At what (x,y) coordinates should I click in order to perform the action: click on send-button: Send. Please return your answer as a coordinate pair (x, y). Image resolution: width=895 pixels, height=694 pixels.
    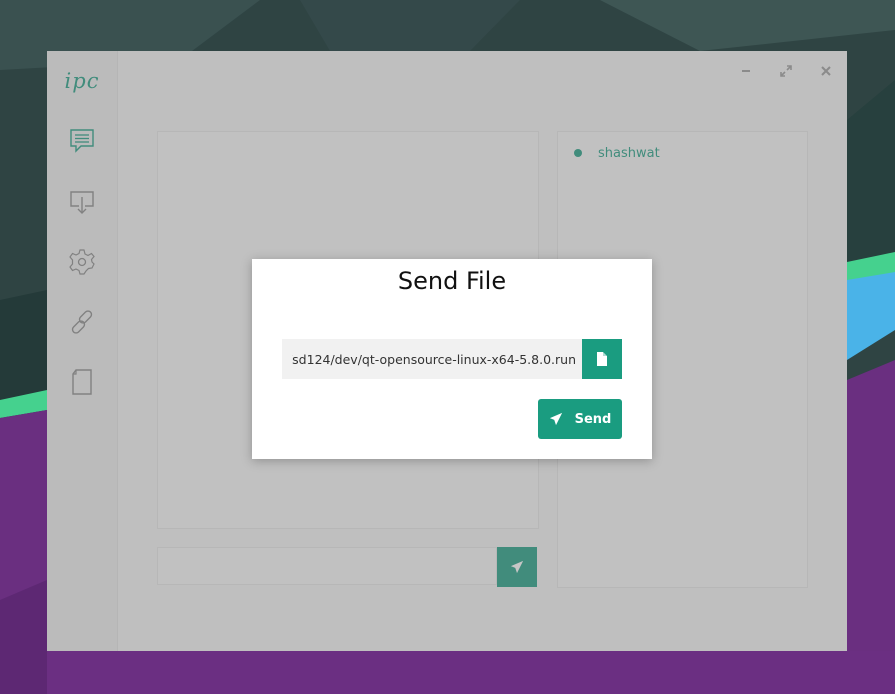
    Looking at the image, I should click on (580, 419).